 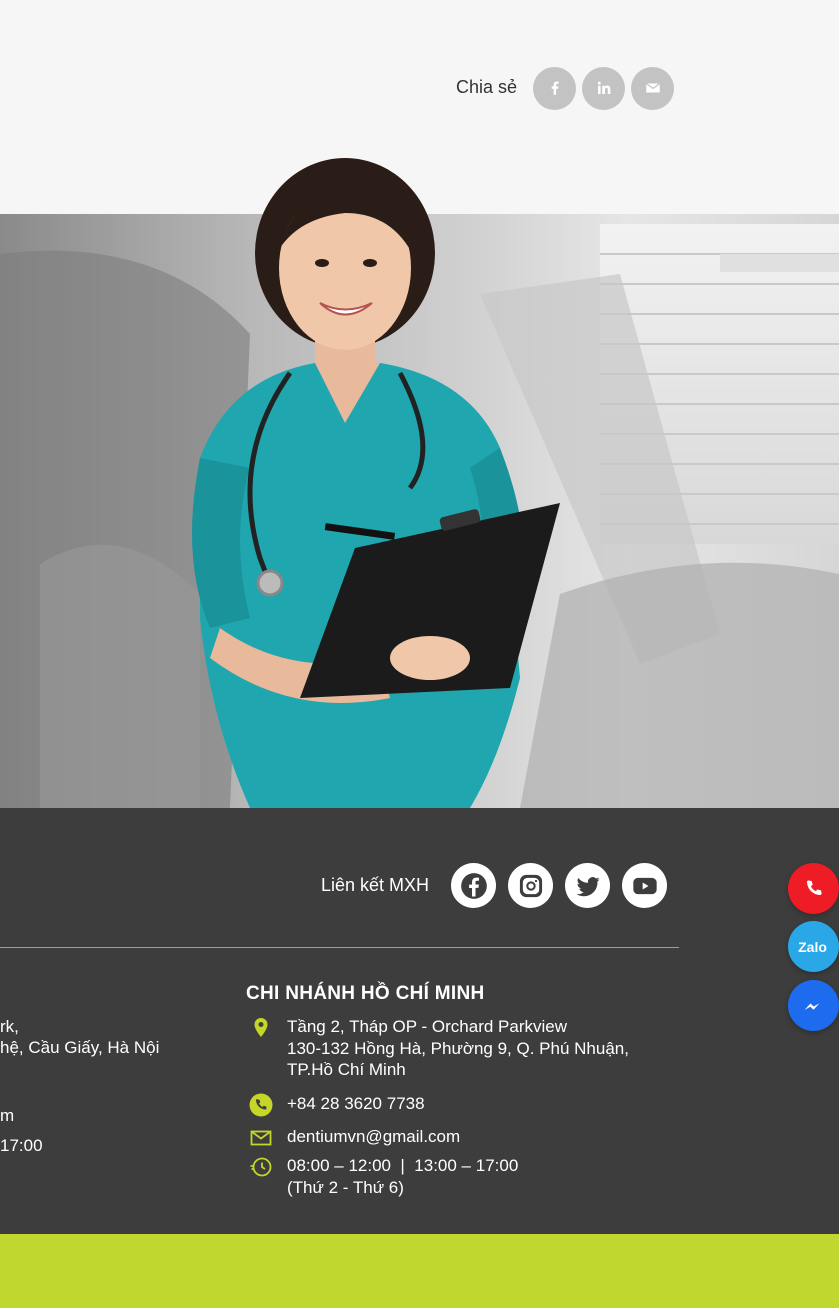 I want to click on hcm-phone: +84 28 3620 7738, so click(x=335, y=1106).